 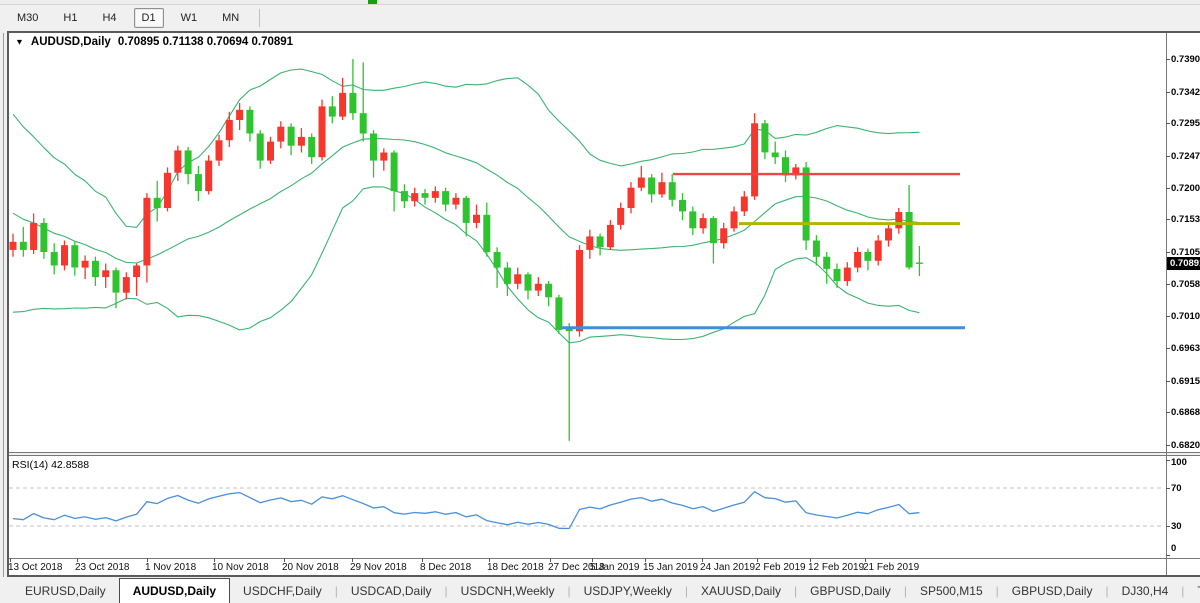 What do you see at coordinates (836, 567) in the screenshot?
I see `date-axis-label: 12 Feb 2019` at bounding box center [836, 567].